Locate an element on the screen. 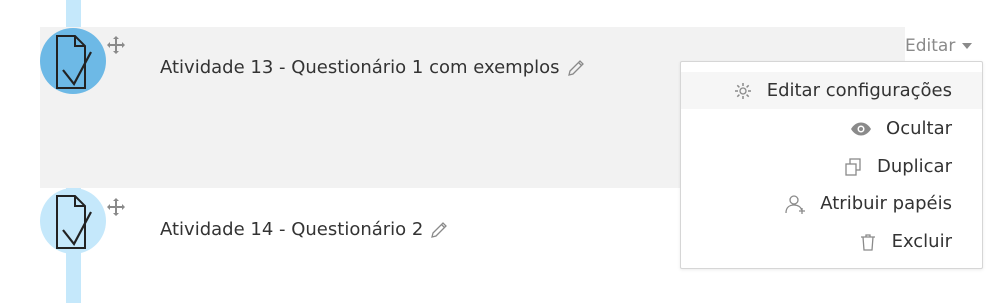 Image resolution: width=1003 pixels, height=303 pixels. menu-item-delete: Excluir is located at coordinates (905, 241).